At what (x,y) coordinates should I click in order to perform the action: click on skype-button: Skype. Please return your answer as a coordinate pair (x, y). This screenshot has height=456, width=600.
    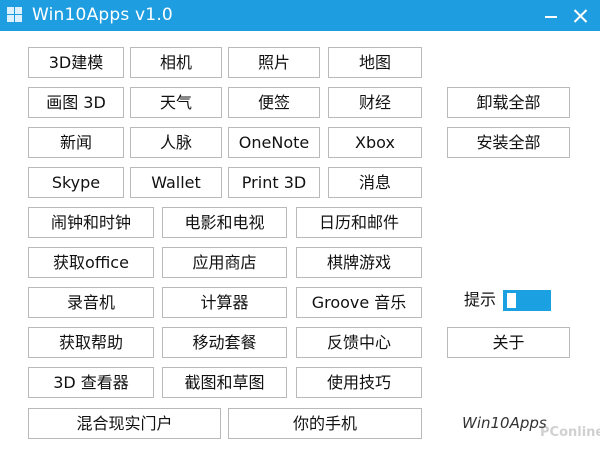
    Looking at the image, I should click on (76, 182).